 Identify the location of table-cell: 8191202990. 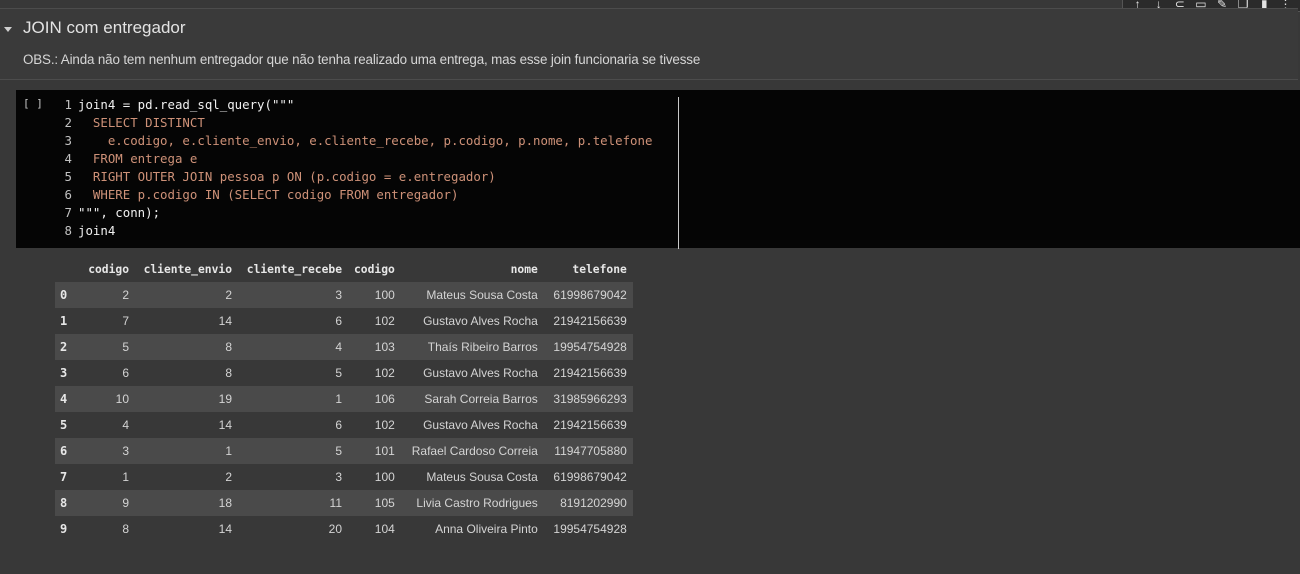
(588, 503).